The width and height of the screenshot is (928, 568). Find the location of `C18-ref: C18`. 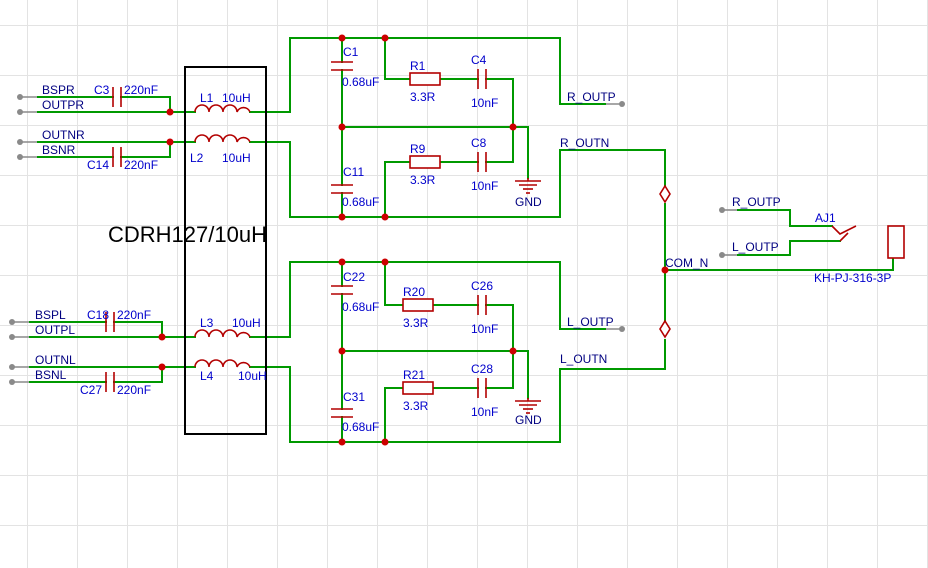

C18-ref: C18 is located at coordinates (98, 315).